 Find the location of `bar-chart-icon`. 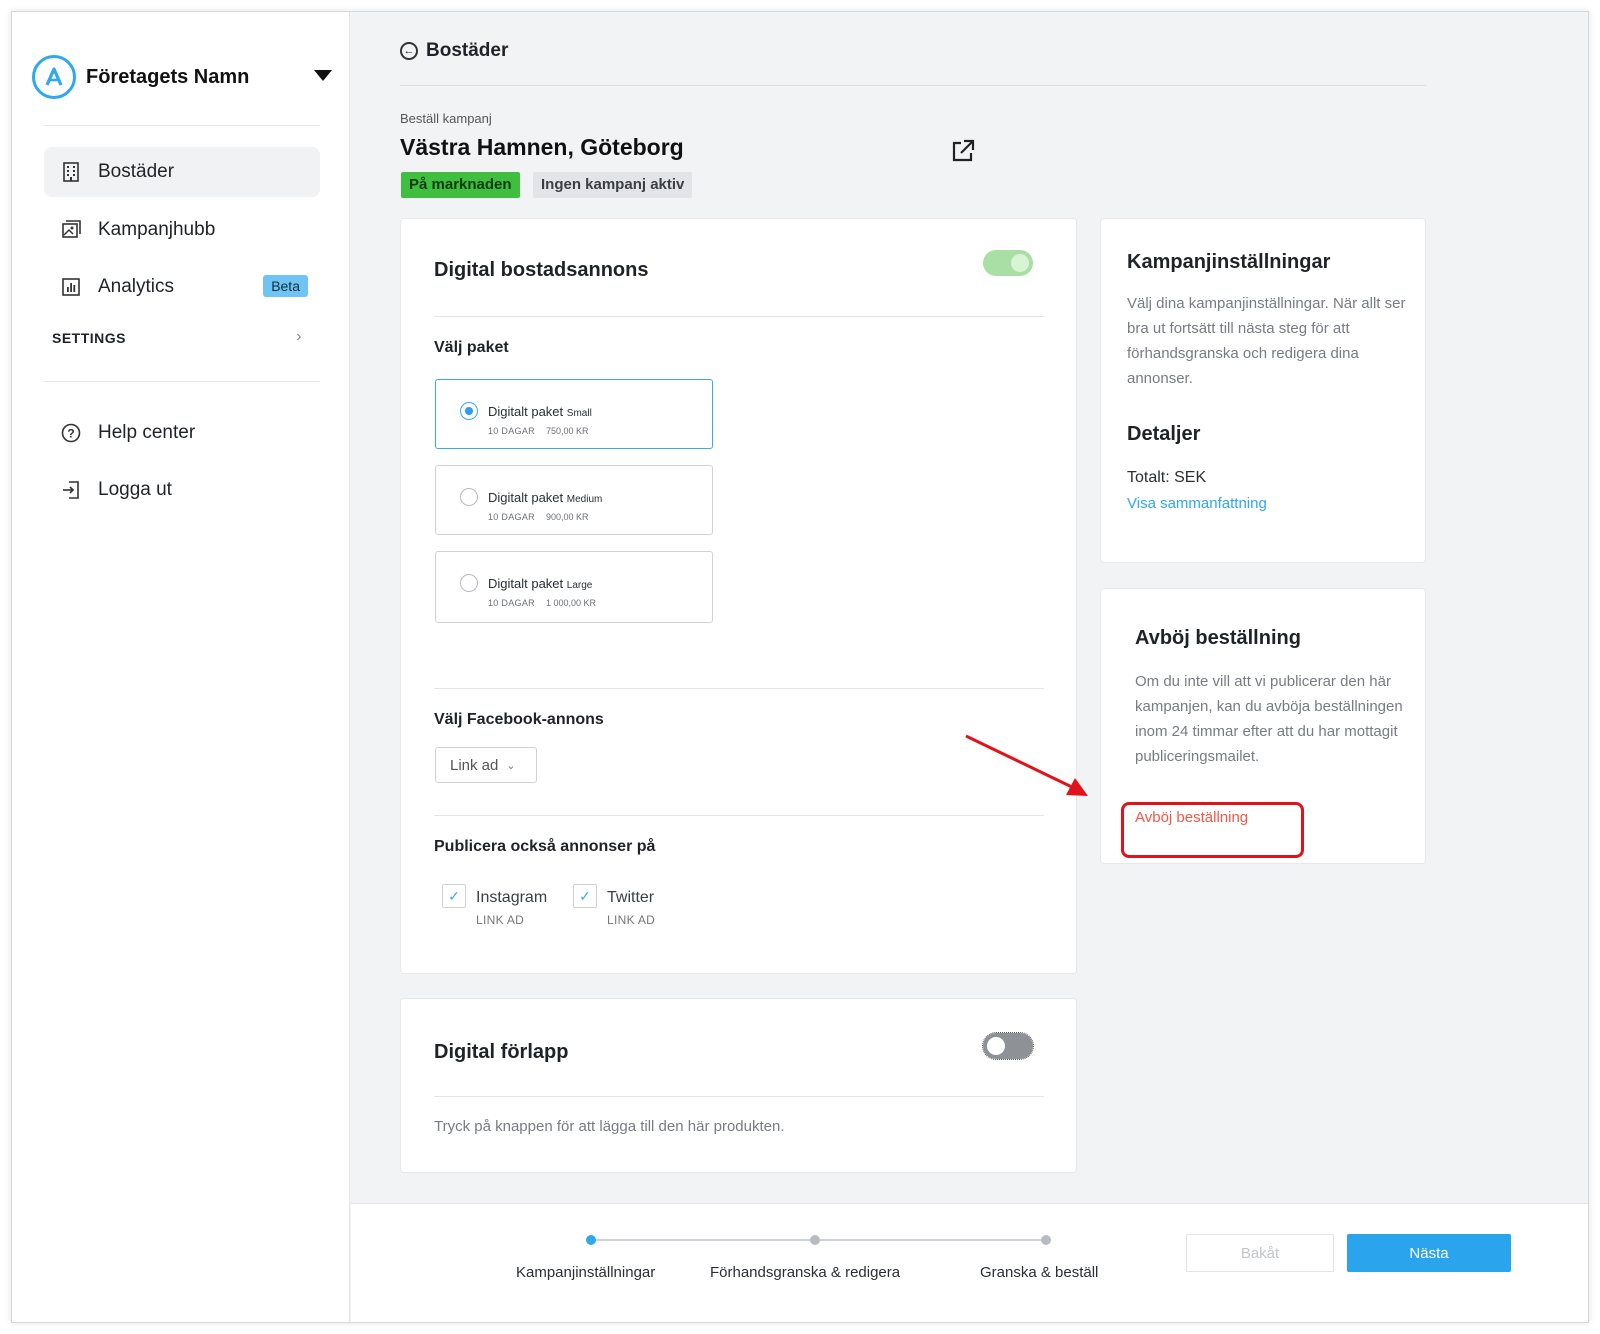

bar-chart-icon is located at coordinates (71, 287).